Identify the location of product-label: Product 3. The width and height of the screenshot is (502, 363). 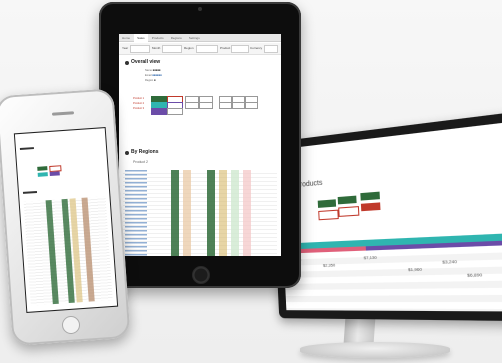
(139, 108).